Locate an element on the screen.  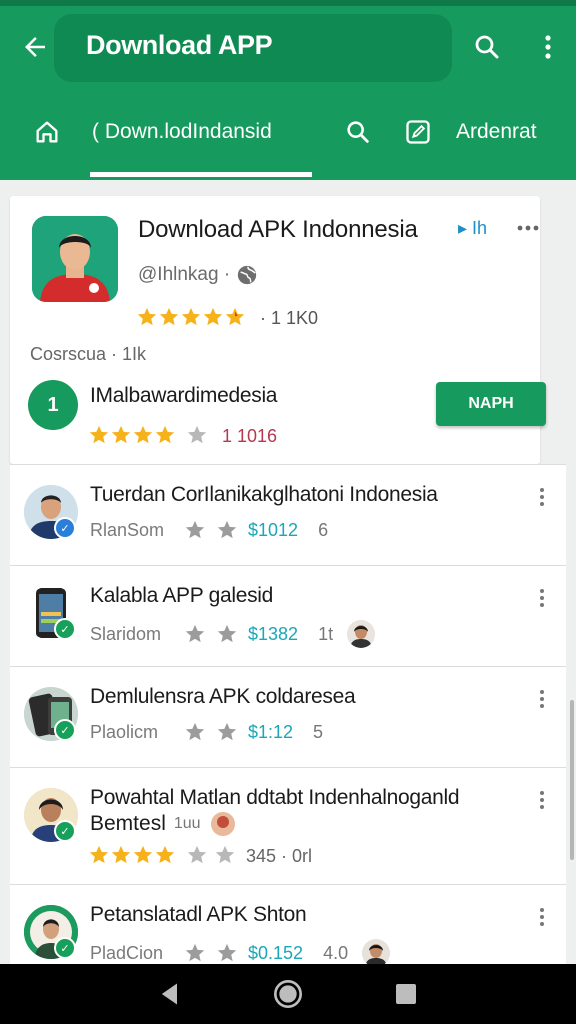
tab-home is located at coordinates (47, 132).